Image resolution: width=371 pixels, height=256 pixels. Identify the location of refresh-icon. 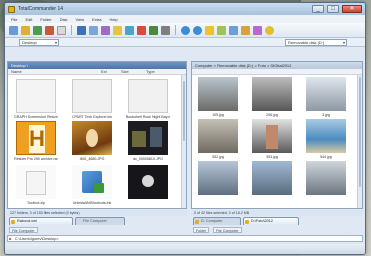
(13, 30).